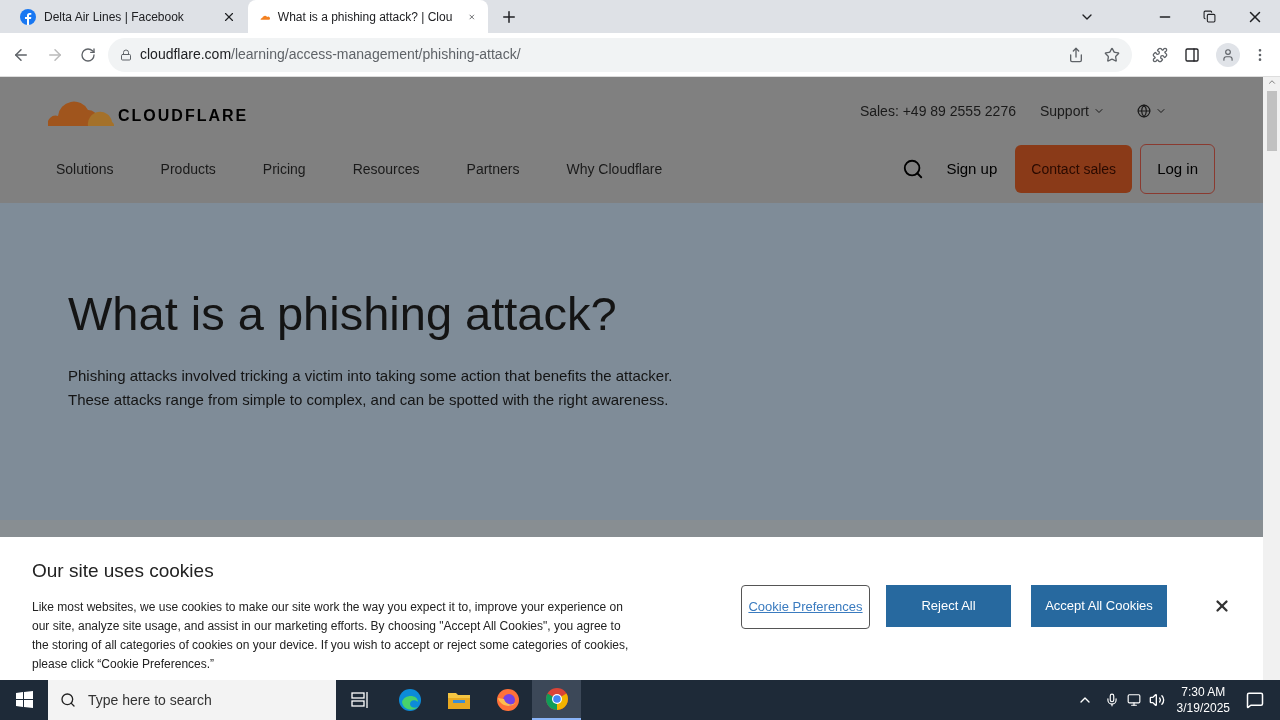 The height and width of the screenshot is (720, 1280). What do you see at coordinates (343, 314) in the screenshot?
I see `page-title: What is a phishing attack?` at bounding box center [343, 314].